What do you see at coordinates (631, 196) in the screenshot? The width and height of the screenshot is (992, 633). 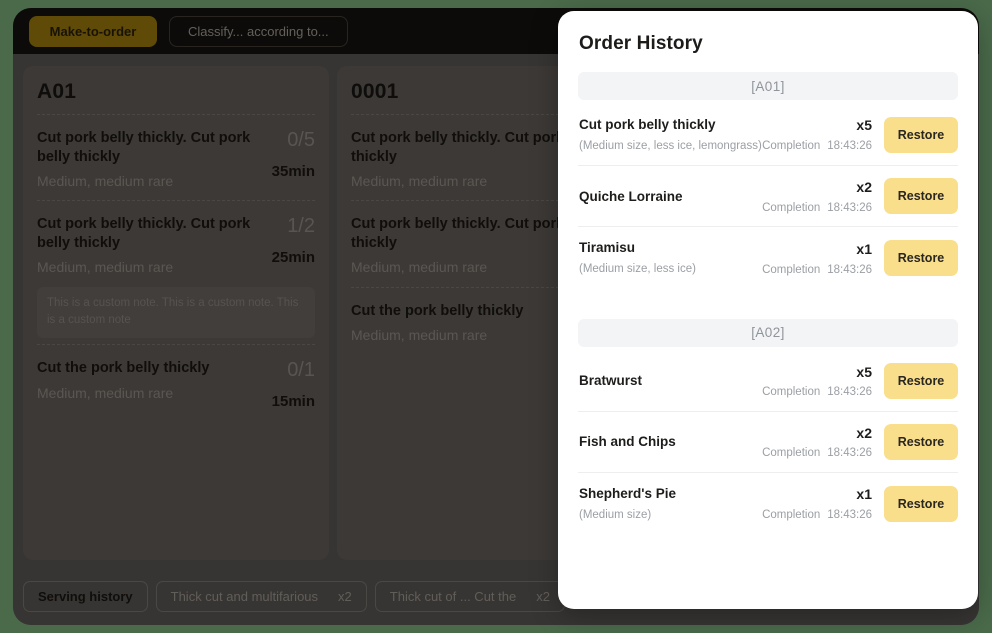 I see `history-item-name: Quiche Lorraine` at bounding box center [631, 196].